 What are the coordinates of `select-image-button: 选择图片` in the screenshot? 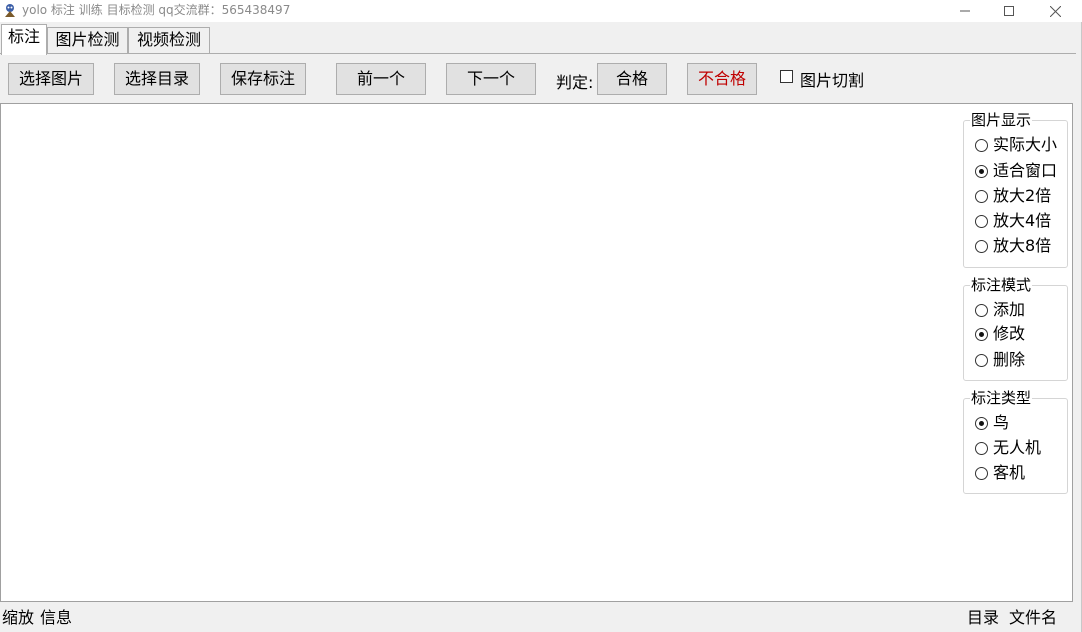 It's located at (51, 79).